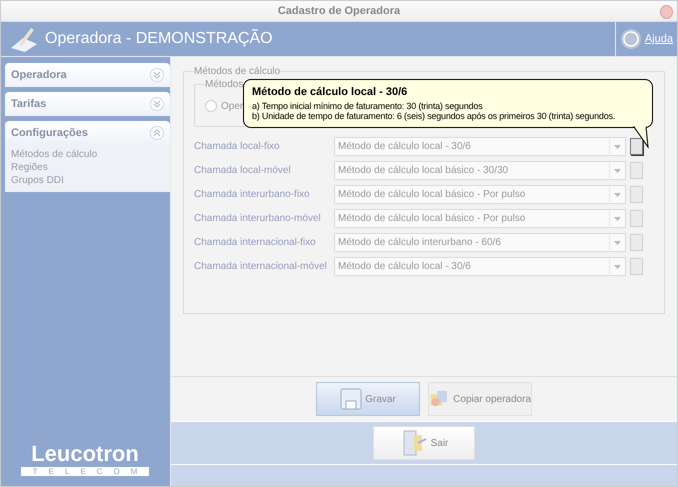 Image resolution: width=678 pixels, height=487 pixels. What do you see at coordinates (237, 71) in the screenshot?
I see `group-title: Métodos de cálculo` at bounding box center [237, 71].